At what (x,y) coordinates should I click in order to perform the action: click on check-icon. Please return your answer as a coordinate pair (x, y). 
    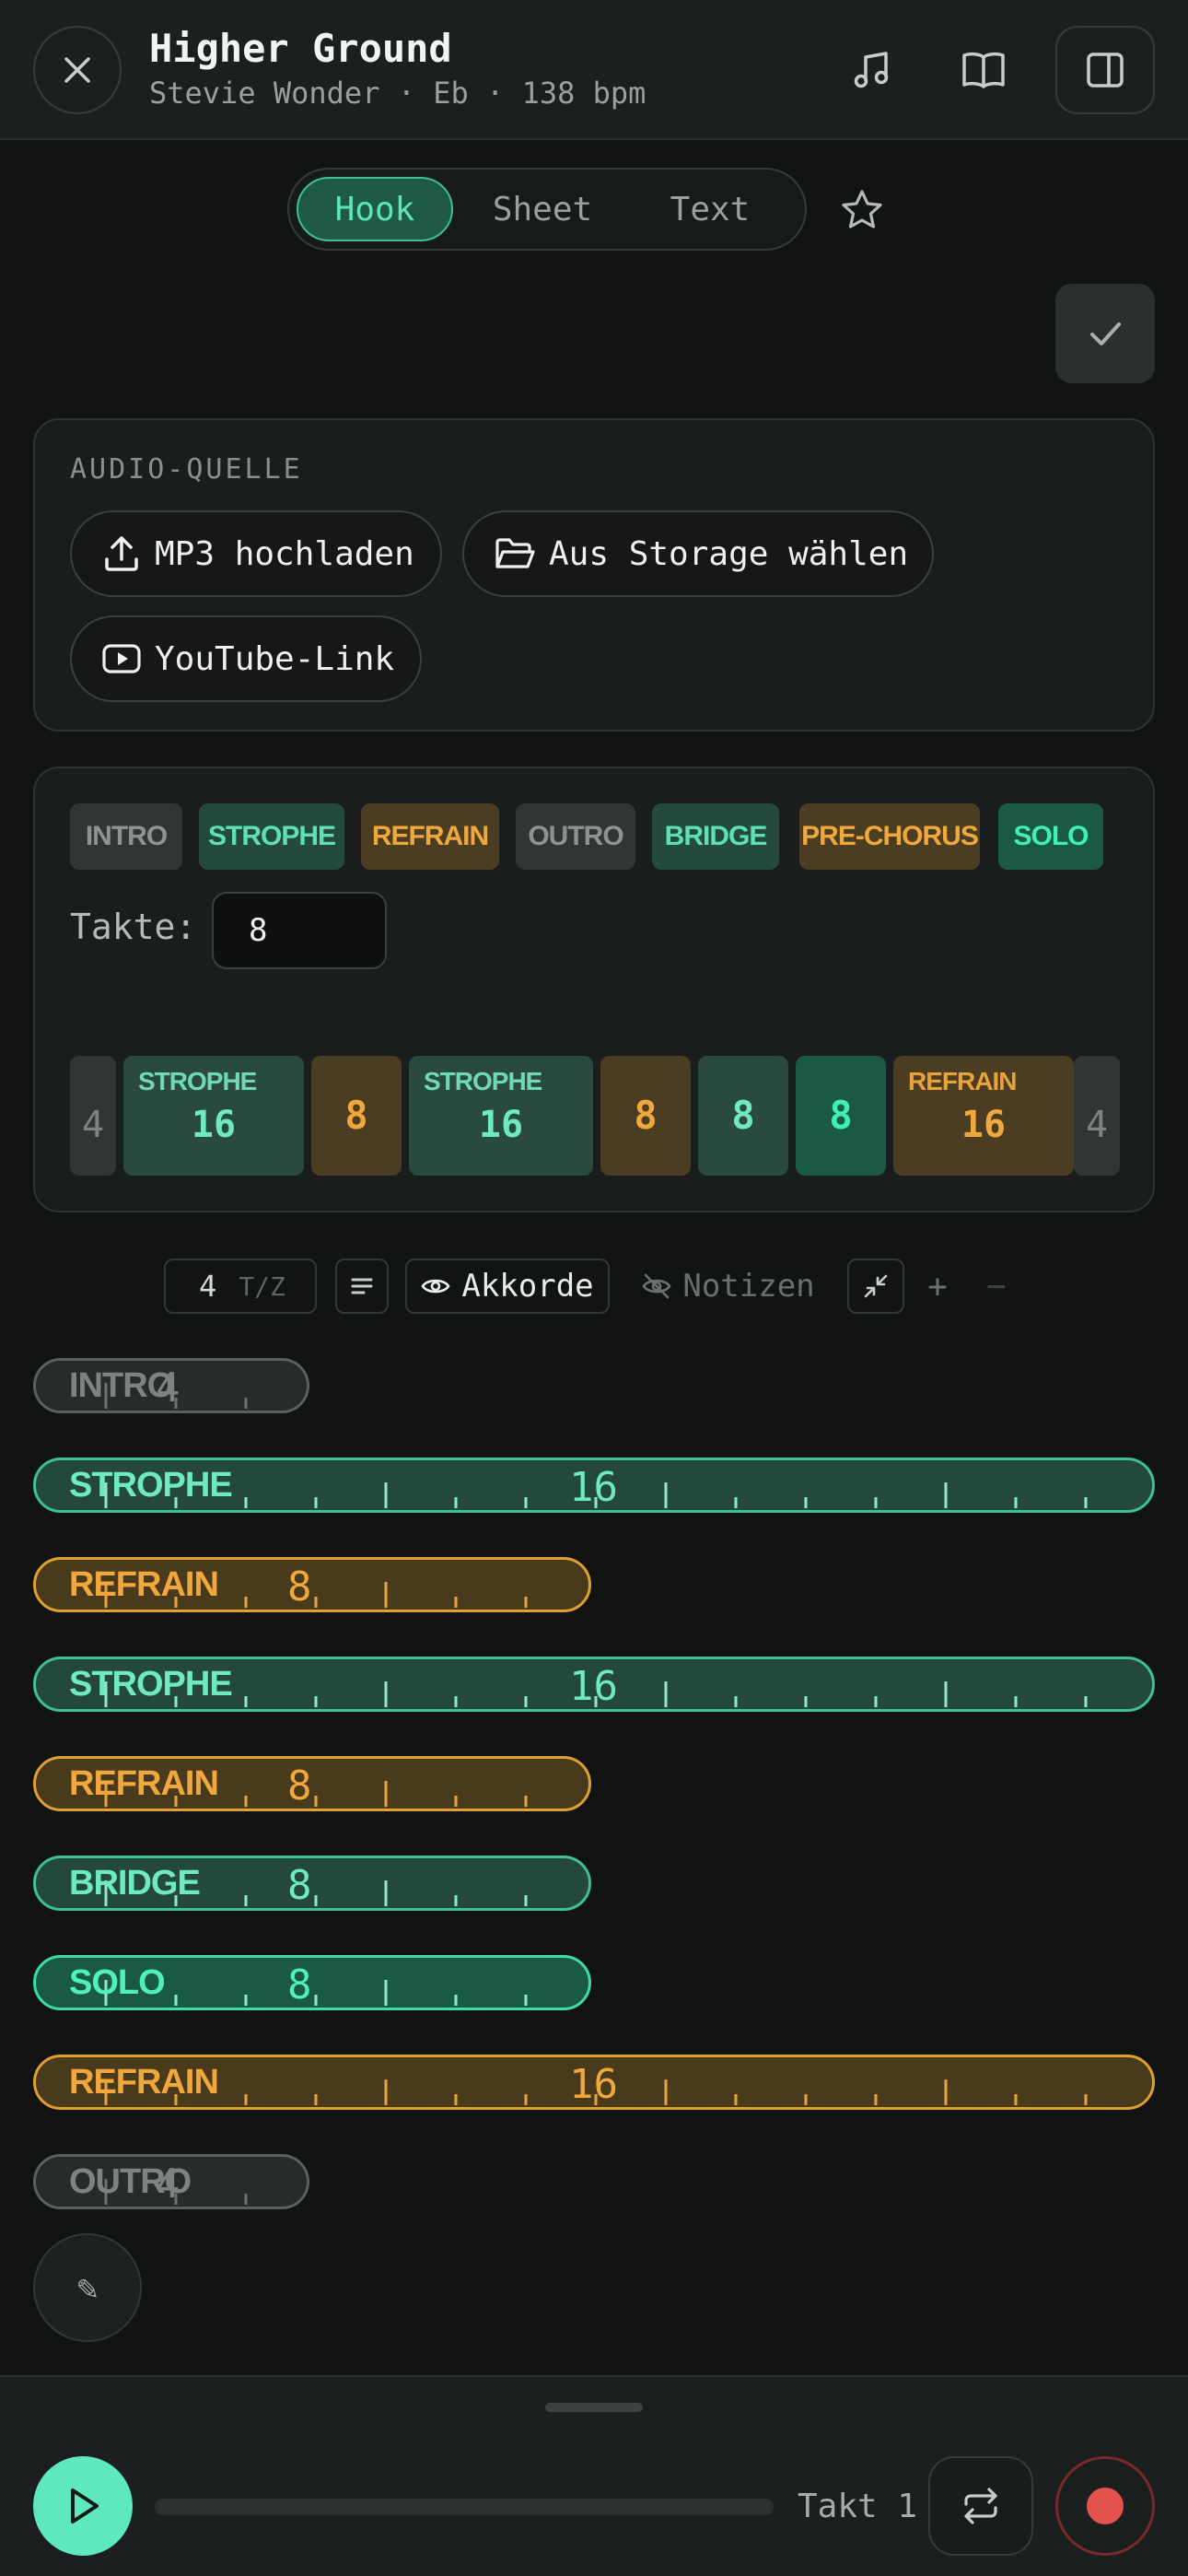
    Looking at the image, I should click on (1105, 333).